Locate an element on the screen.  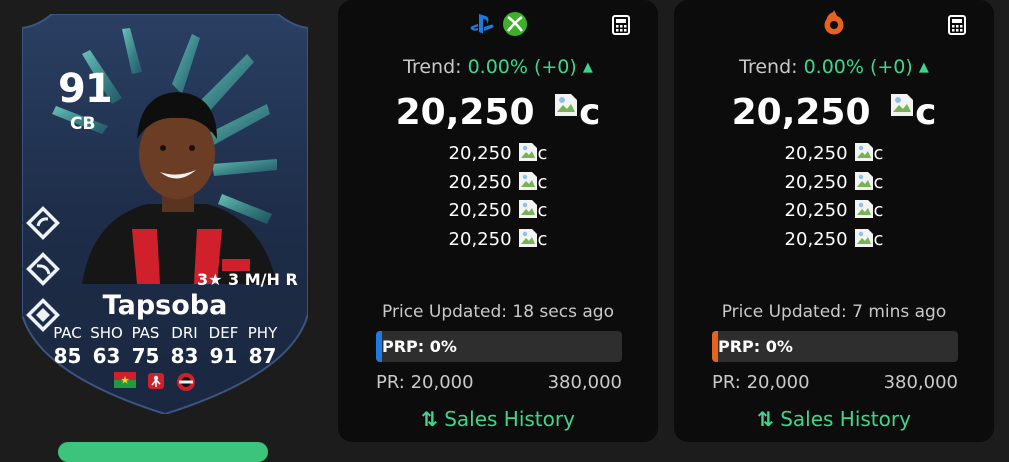
card-badges is located at coordinates (155, 382).